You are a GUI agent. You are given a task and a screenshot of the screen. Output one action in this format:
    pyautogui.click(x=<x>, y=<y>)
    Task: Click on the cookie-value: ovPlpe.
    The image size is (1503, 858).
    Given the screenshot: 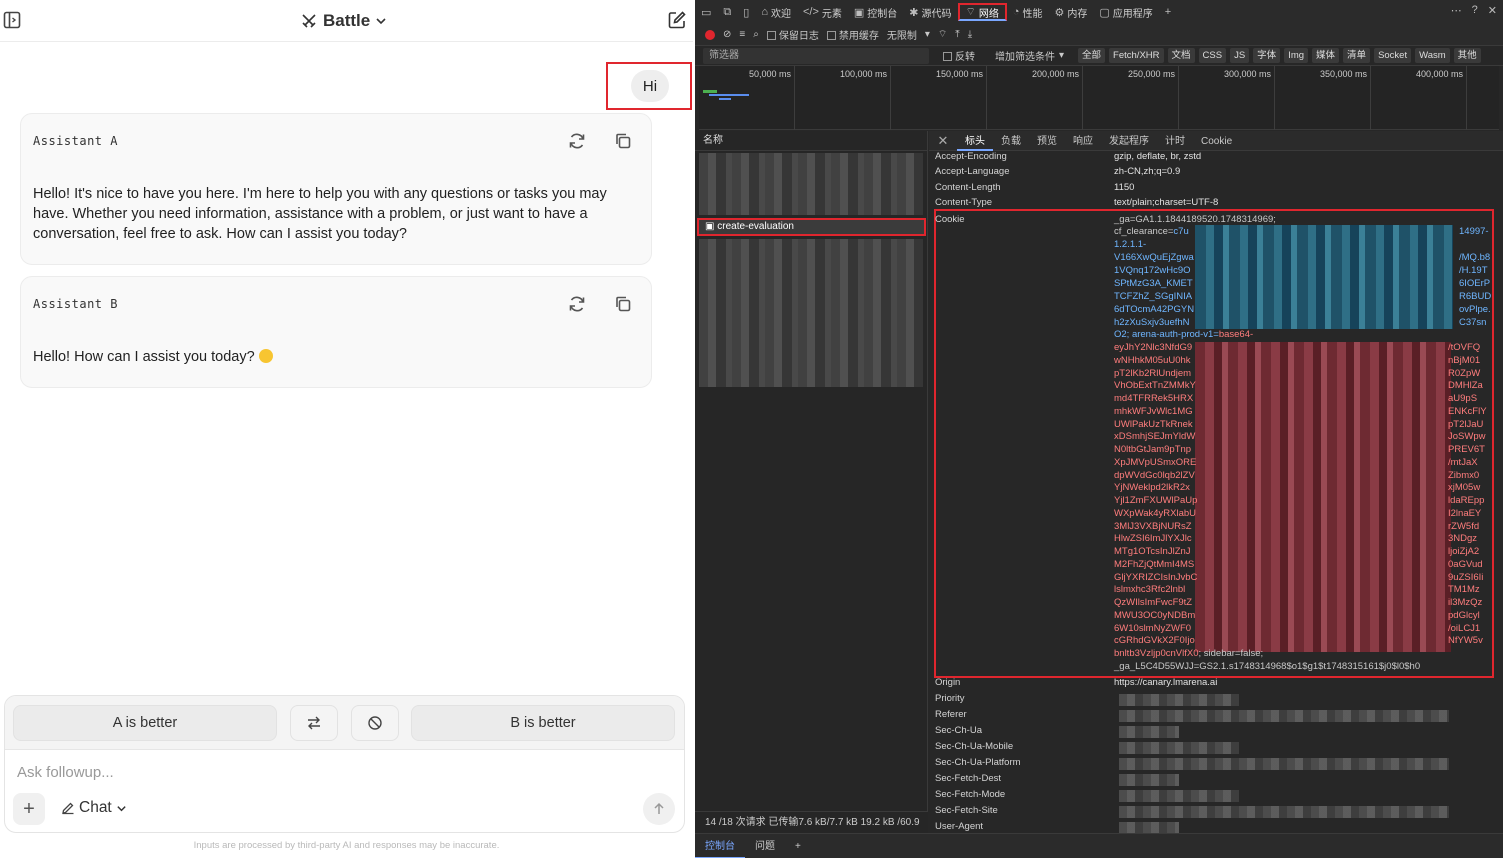 What is the action you would take?
    pyautogui.click(x=1475, y=309)
    